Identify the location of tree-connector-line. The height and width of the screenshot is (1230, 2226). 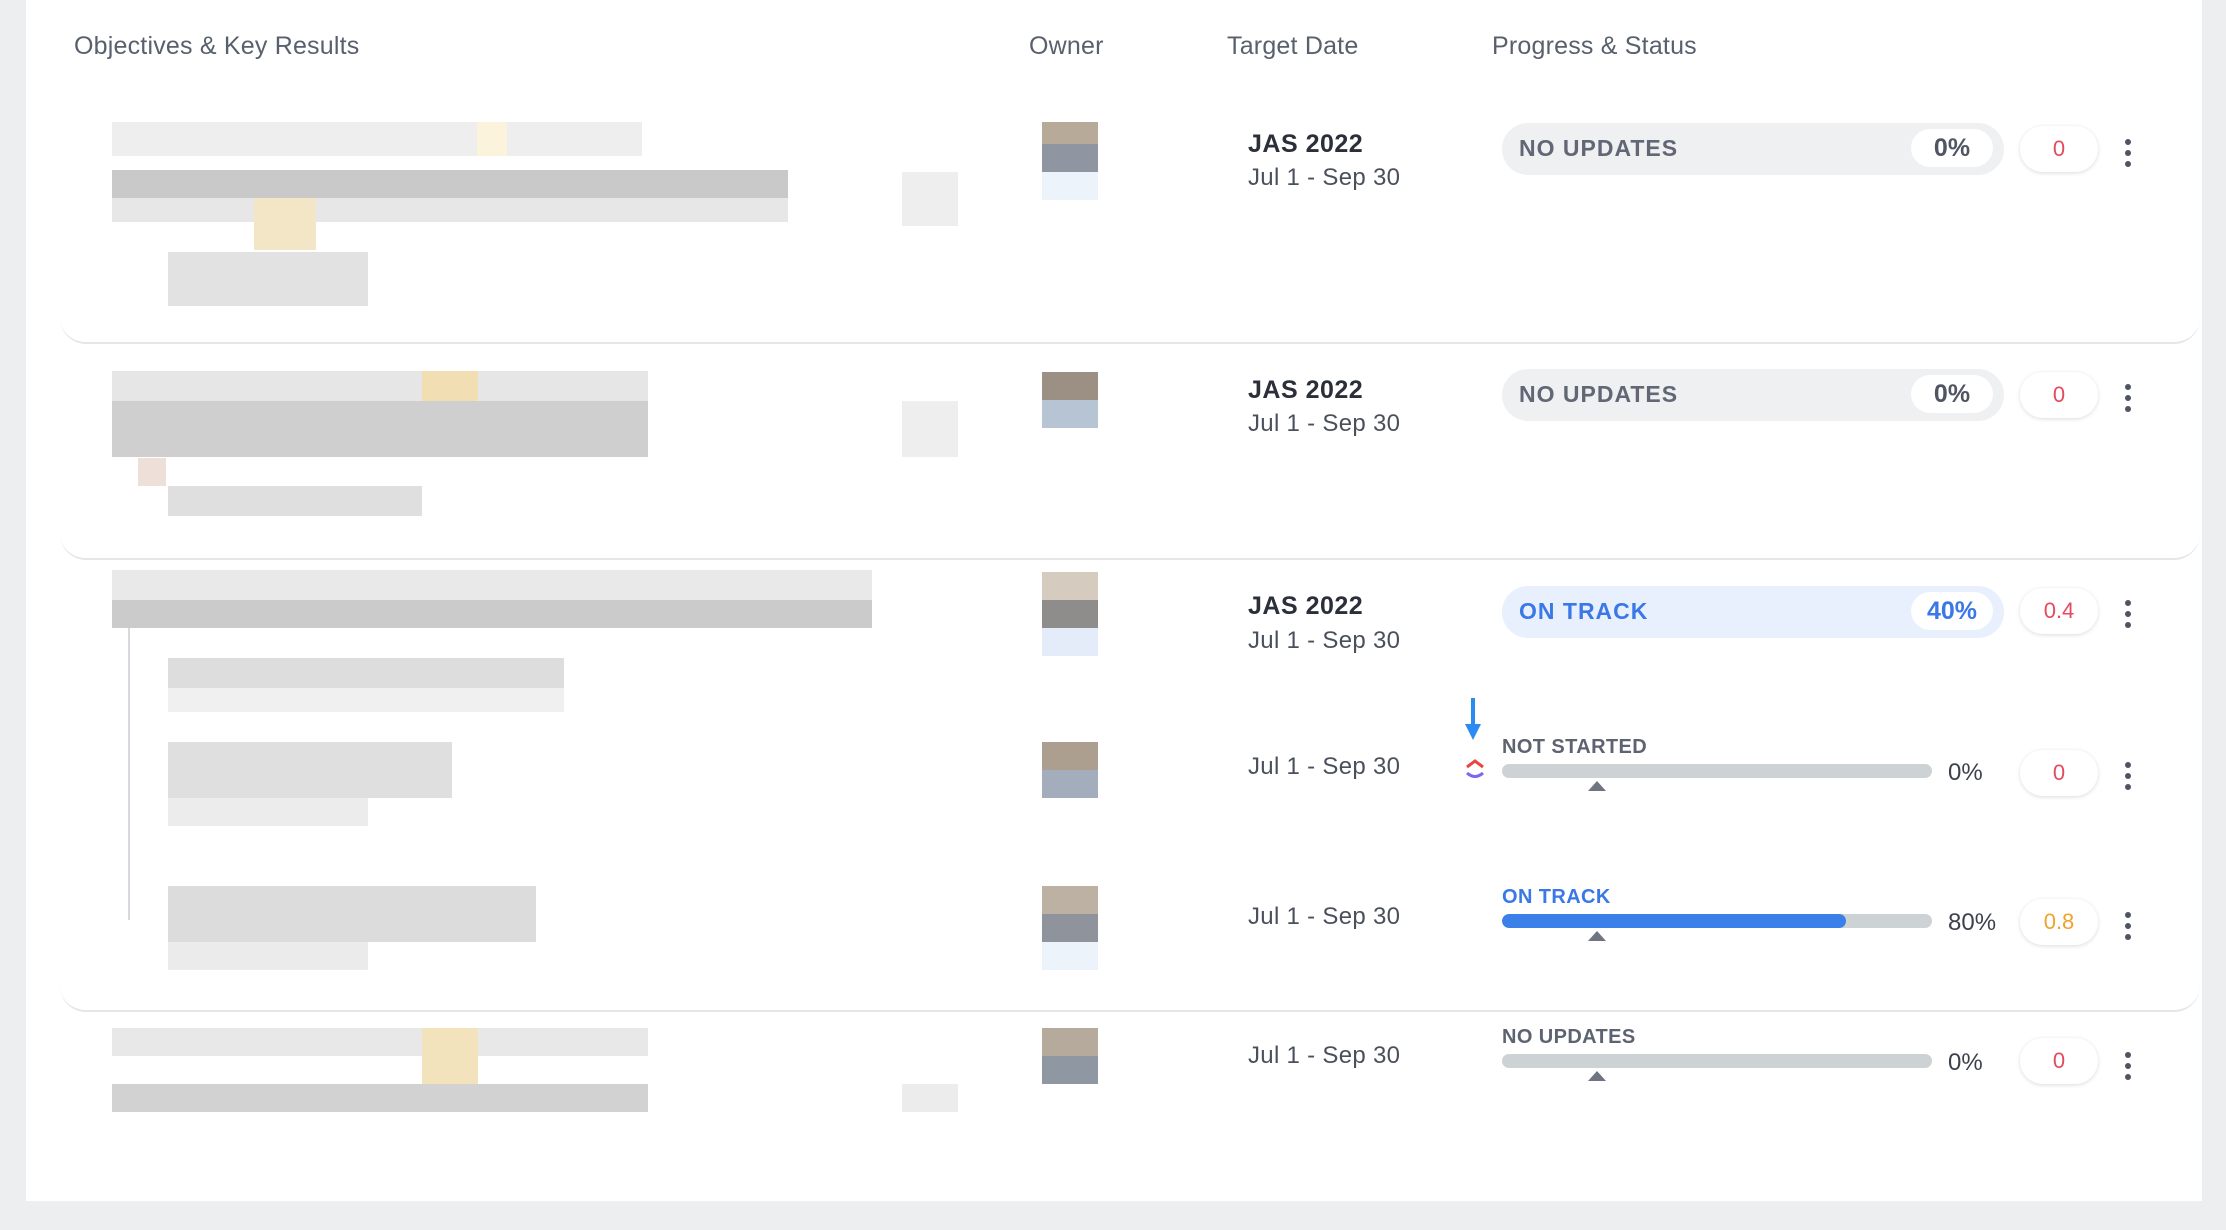
(129, 772).